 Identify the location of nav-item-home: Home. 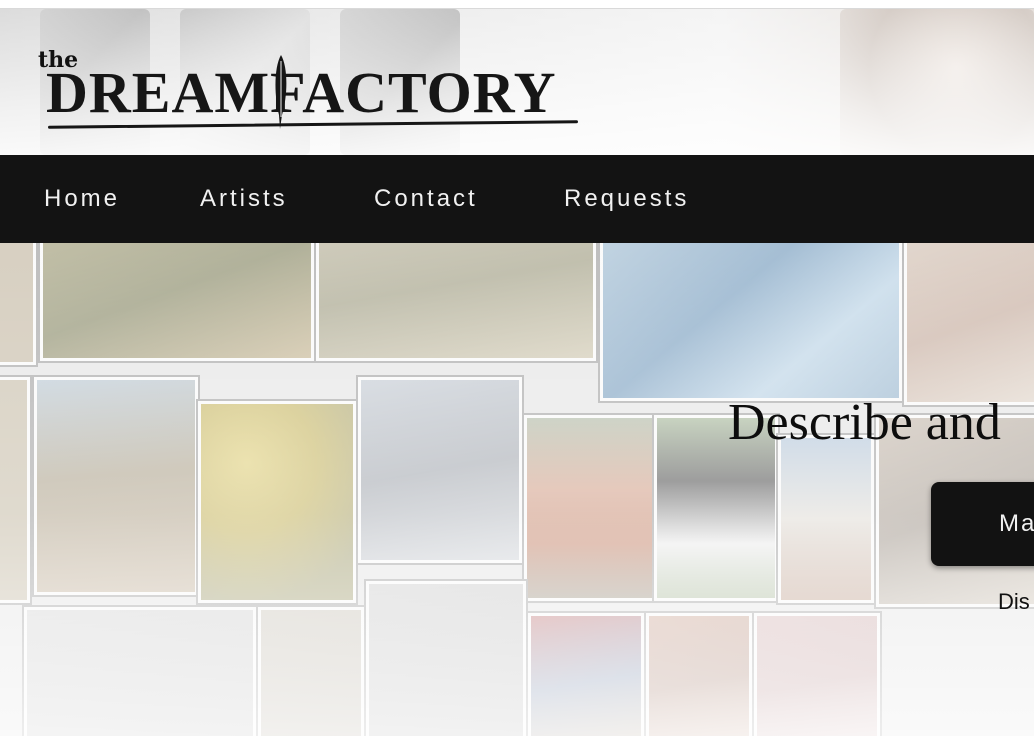
(82, 199).